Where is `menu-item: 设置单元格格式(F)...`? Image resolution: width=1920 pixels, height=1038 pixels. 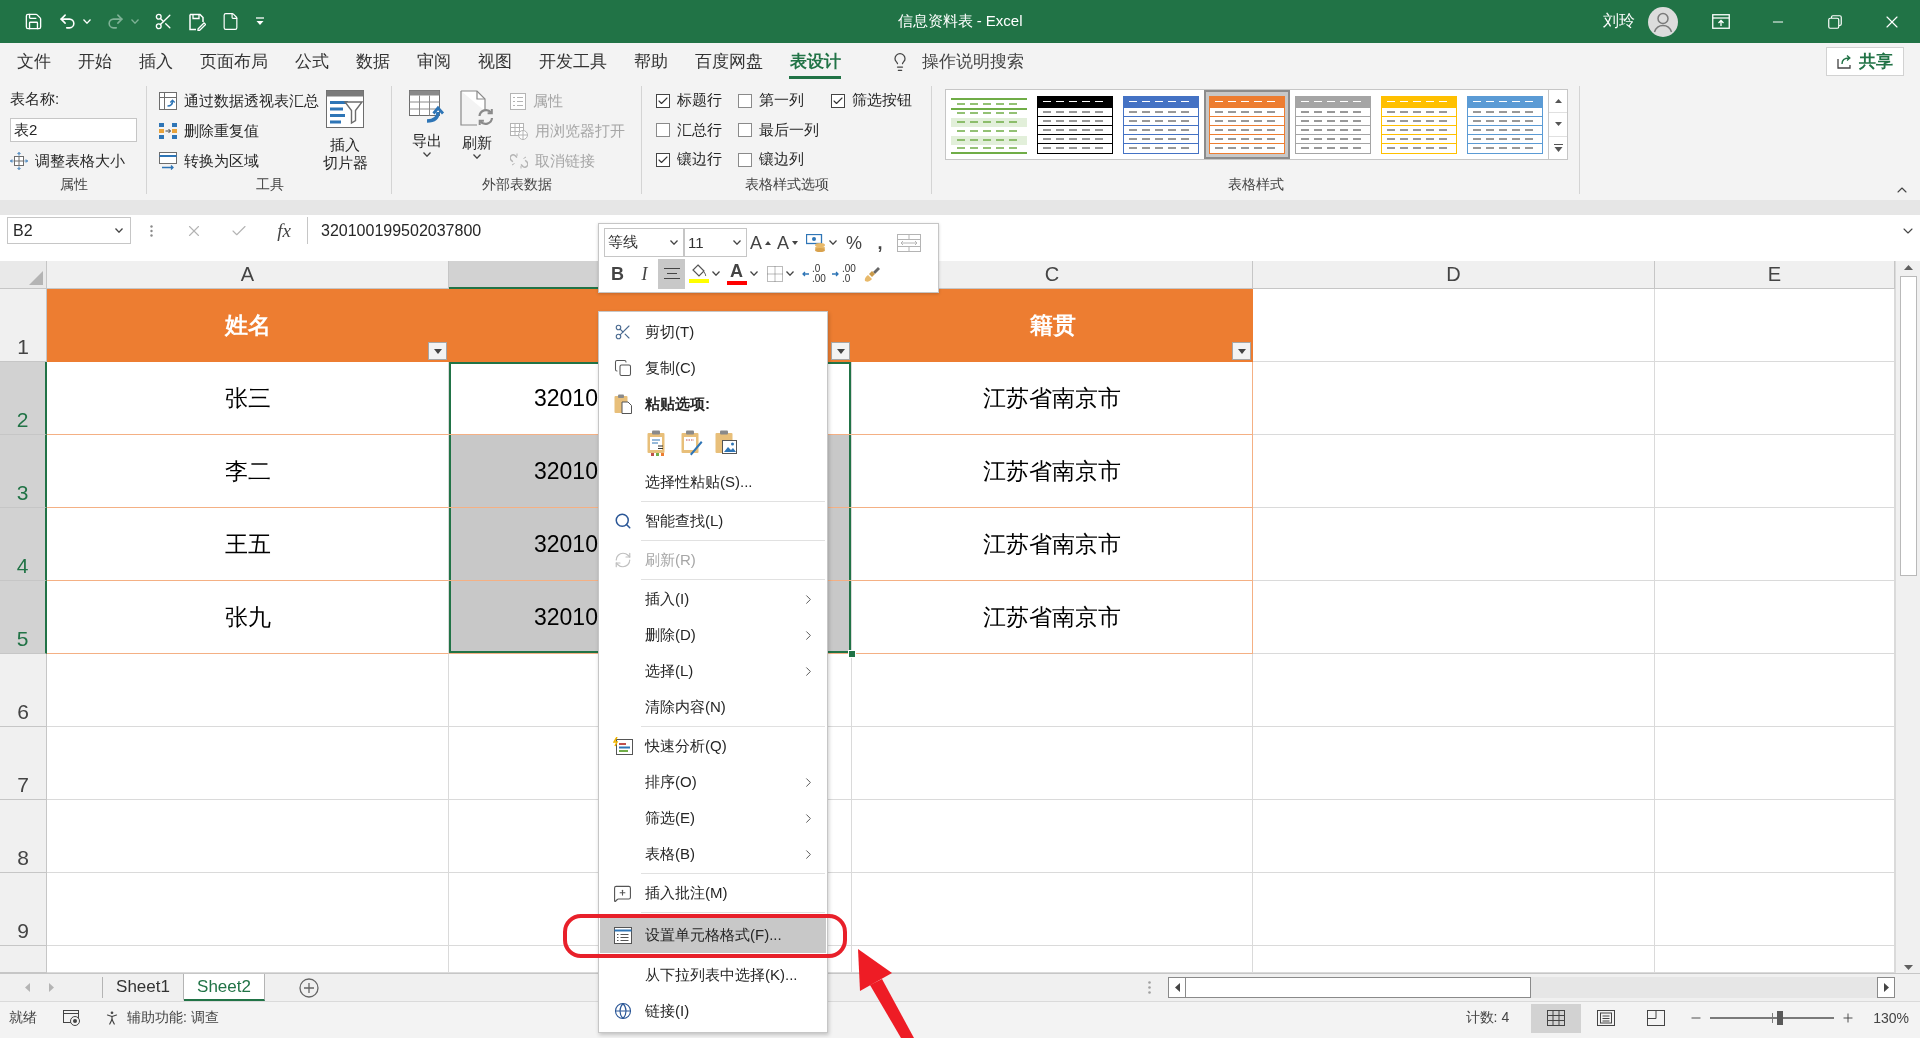
menu-item: 设置单元格格式(F)... is located at coordinates (713, 935).